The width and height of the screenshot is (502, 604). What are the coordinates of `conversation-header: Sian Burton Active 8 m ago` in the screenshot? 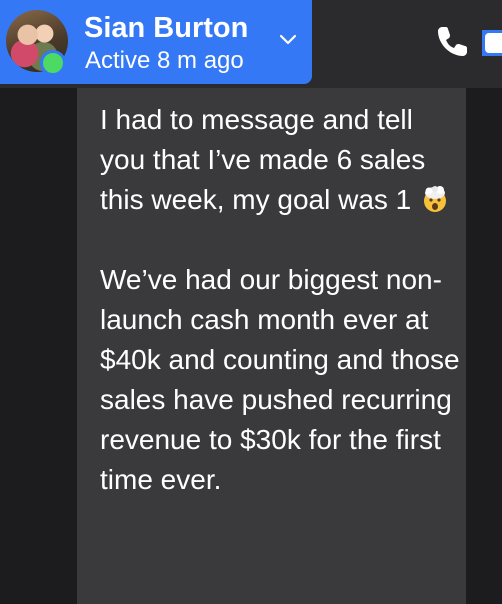 It's located at (251, 44).